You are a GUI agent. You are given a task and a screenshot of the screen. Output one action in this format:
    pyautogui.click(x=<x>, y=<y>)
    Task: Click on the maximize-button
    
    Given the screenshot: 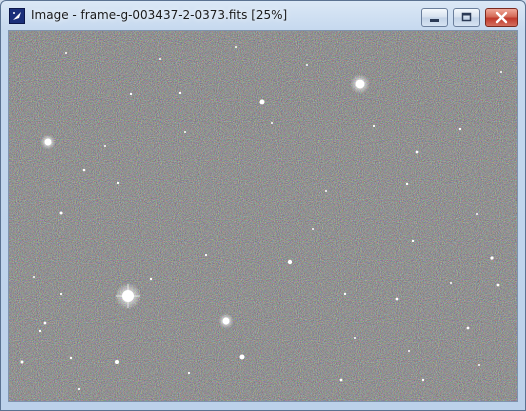 What is the action you would take?
    pyautogui.click(x=466, y=17)
    